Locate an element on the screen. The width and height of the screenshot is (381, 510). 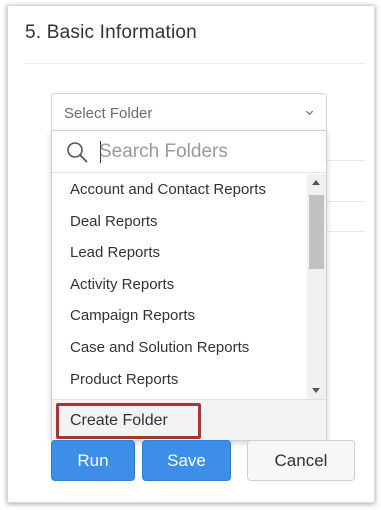
create-folder-button: Create Folder is located at coordinates (128, 421).